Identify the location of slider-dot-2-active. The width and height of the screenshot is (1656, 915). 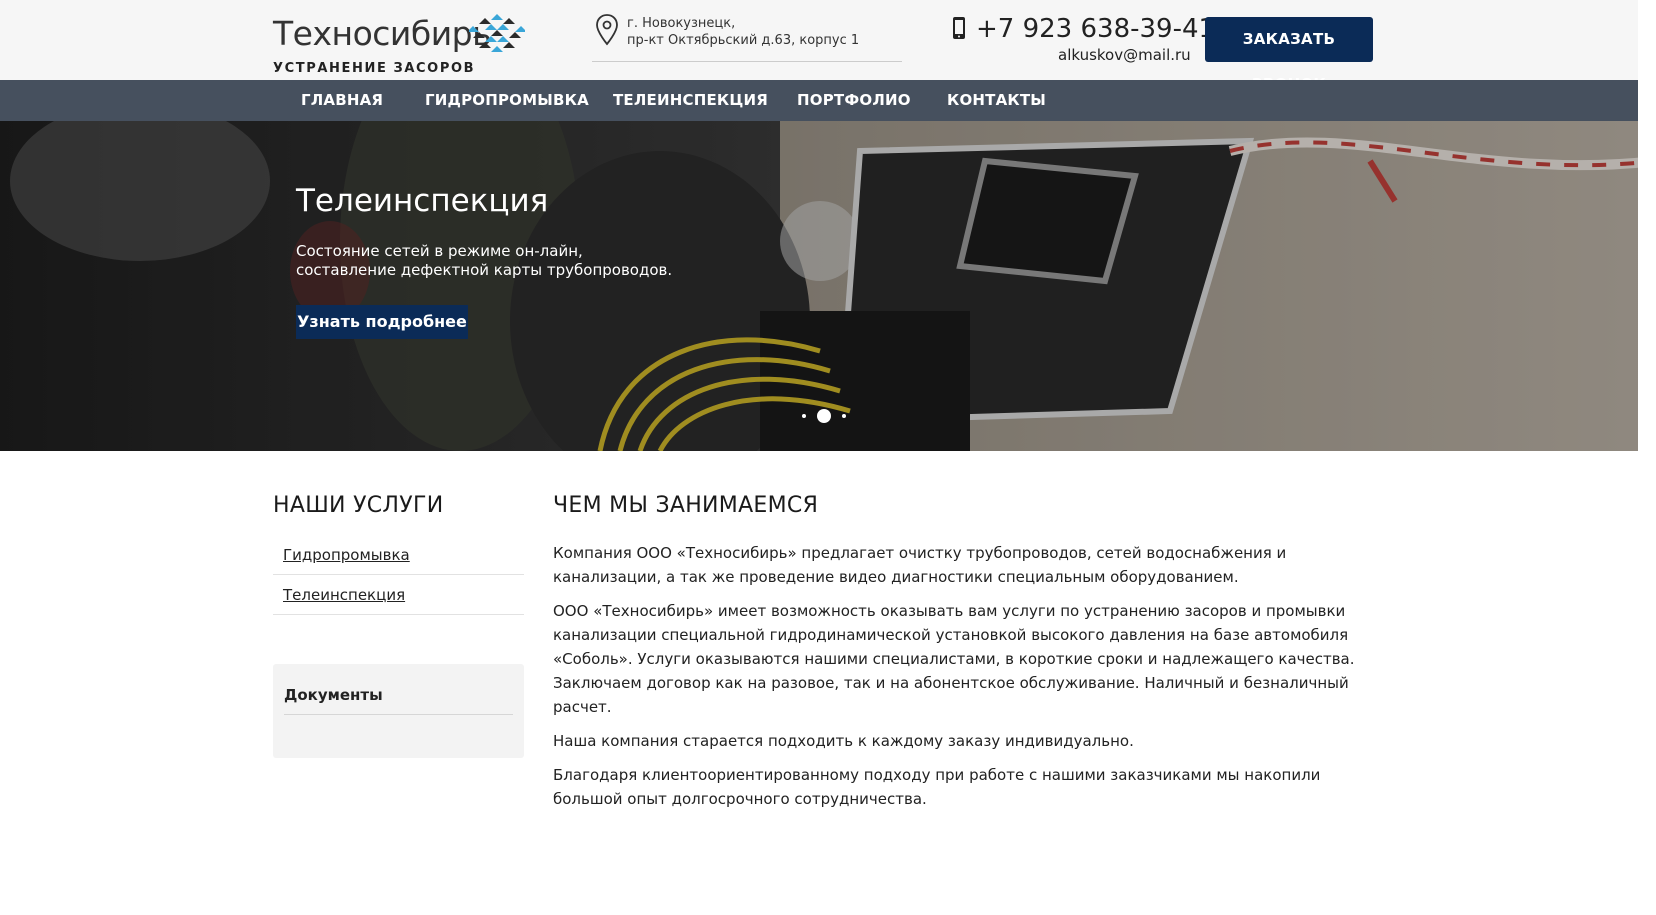
(824, 416).